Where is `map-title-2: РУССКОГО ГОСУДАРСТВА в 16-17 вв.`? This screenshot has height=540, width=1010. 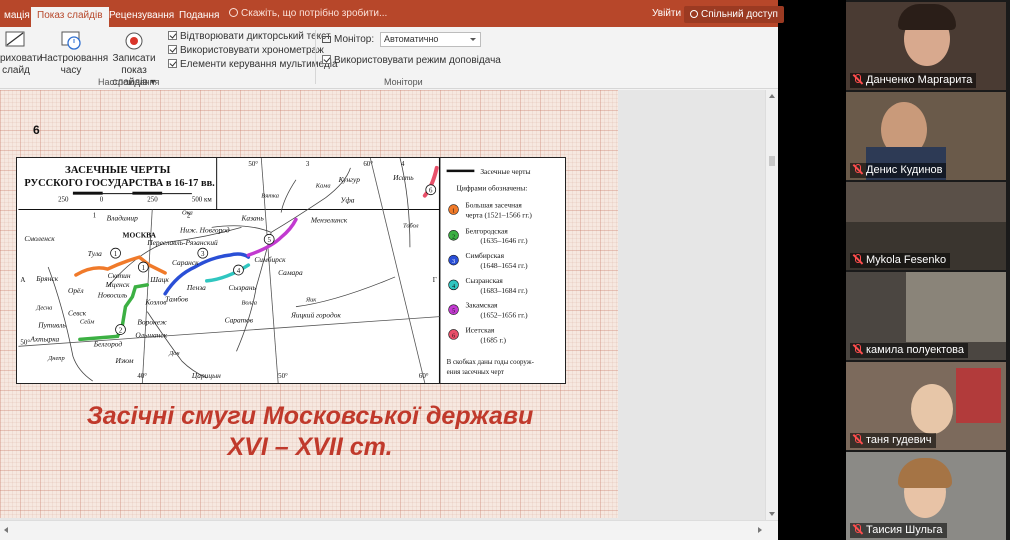 map-title-2: РУССКОГО ГОСУДАРСТВА в 16-17 вв. is located at coordinates (119, 183).